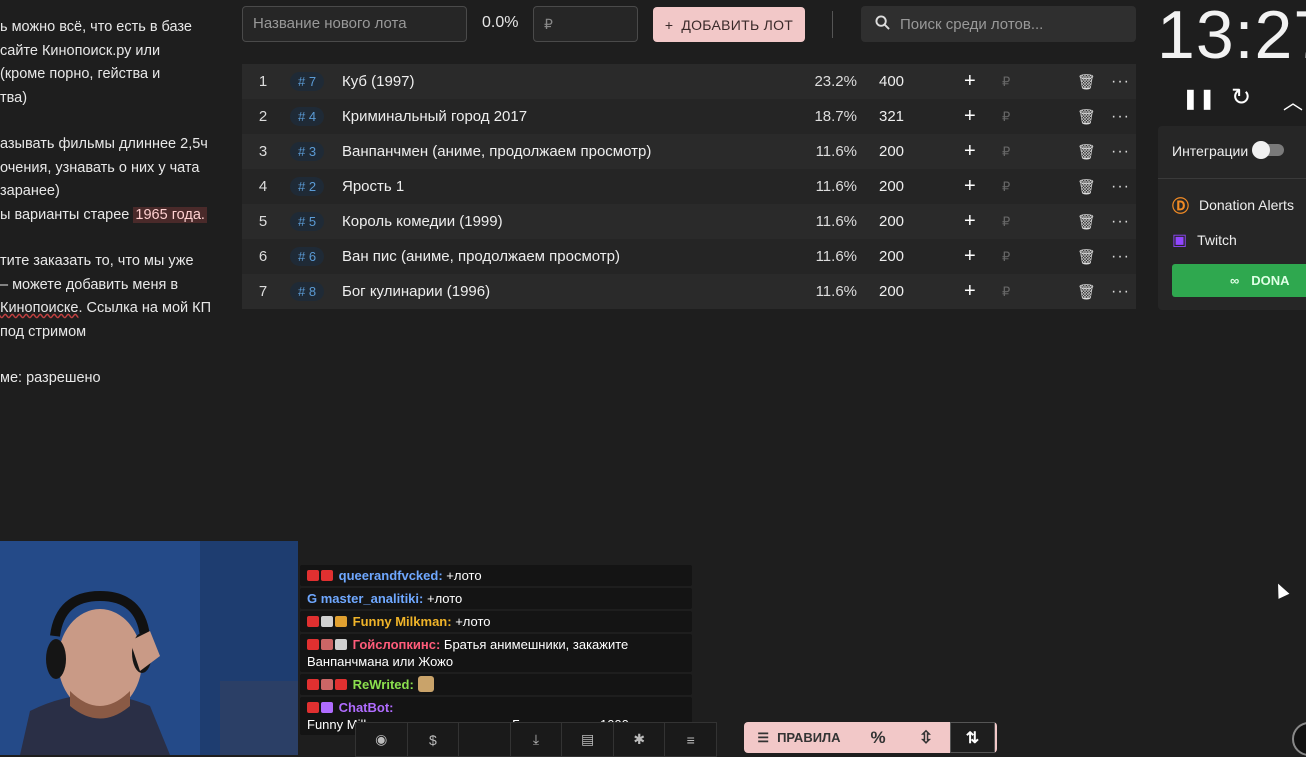  I want to click on dollar-icon: $, so click(434, 739).